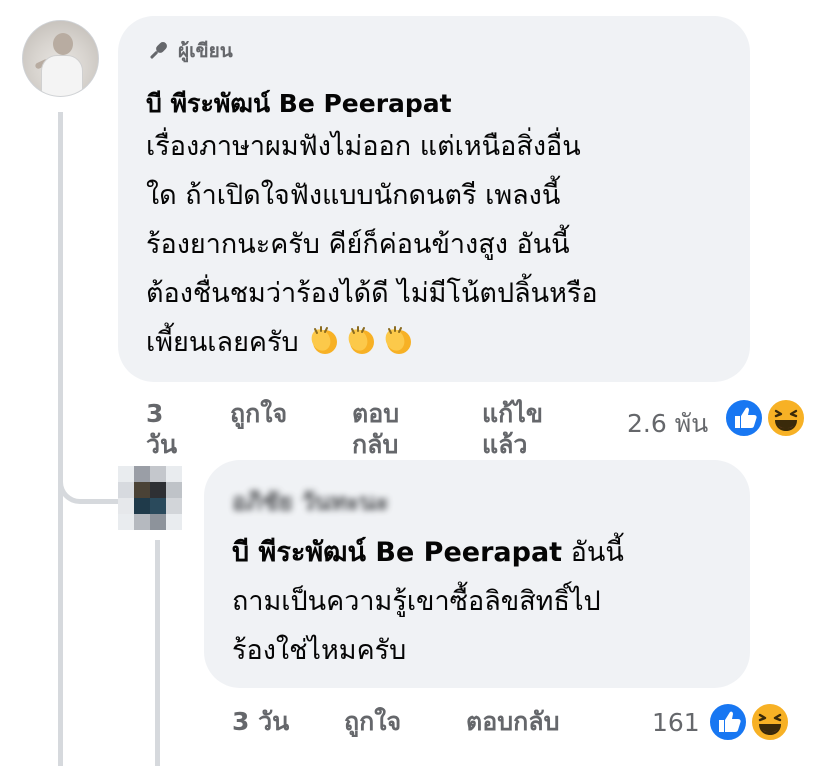 This screenshot has height=766, width=820. Describe the element at coordinates (363, 146) in the screenshot. I see `comment-text-line: เรื่องภาษาผมฟังไม่ออก แต่เหนือสิ่งอื่น` at that location.